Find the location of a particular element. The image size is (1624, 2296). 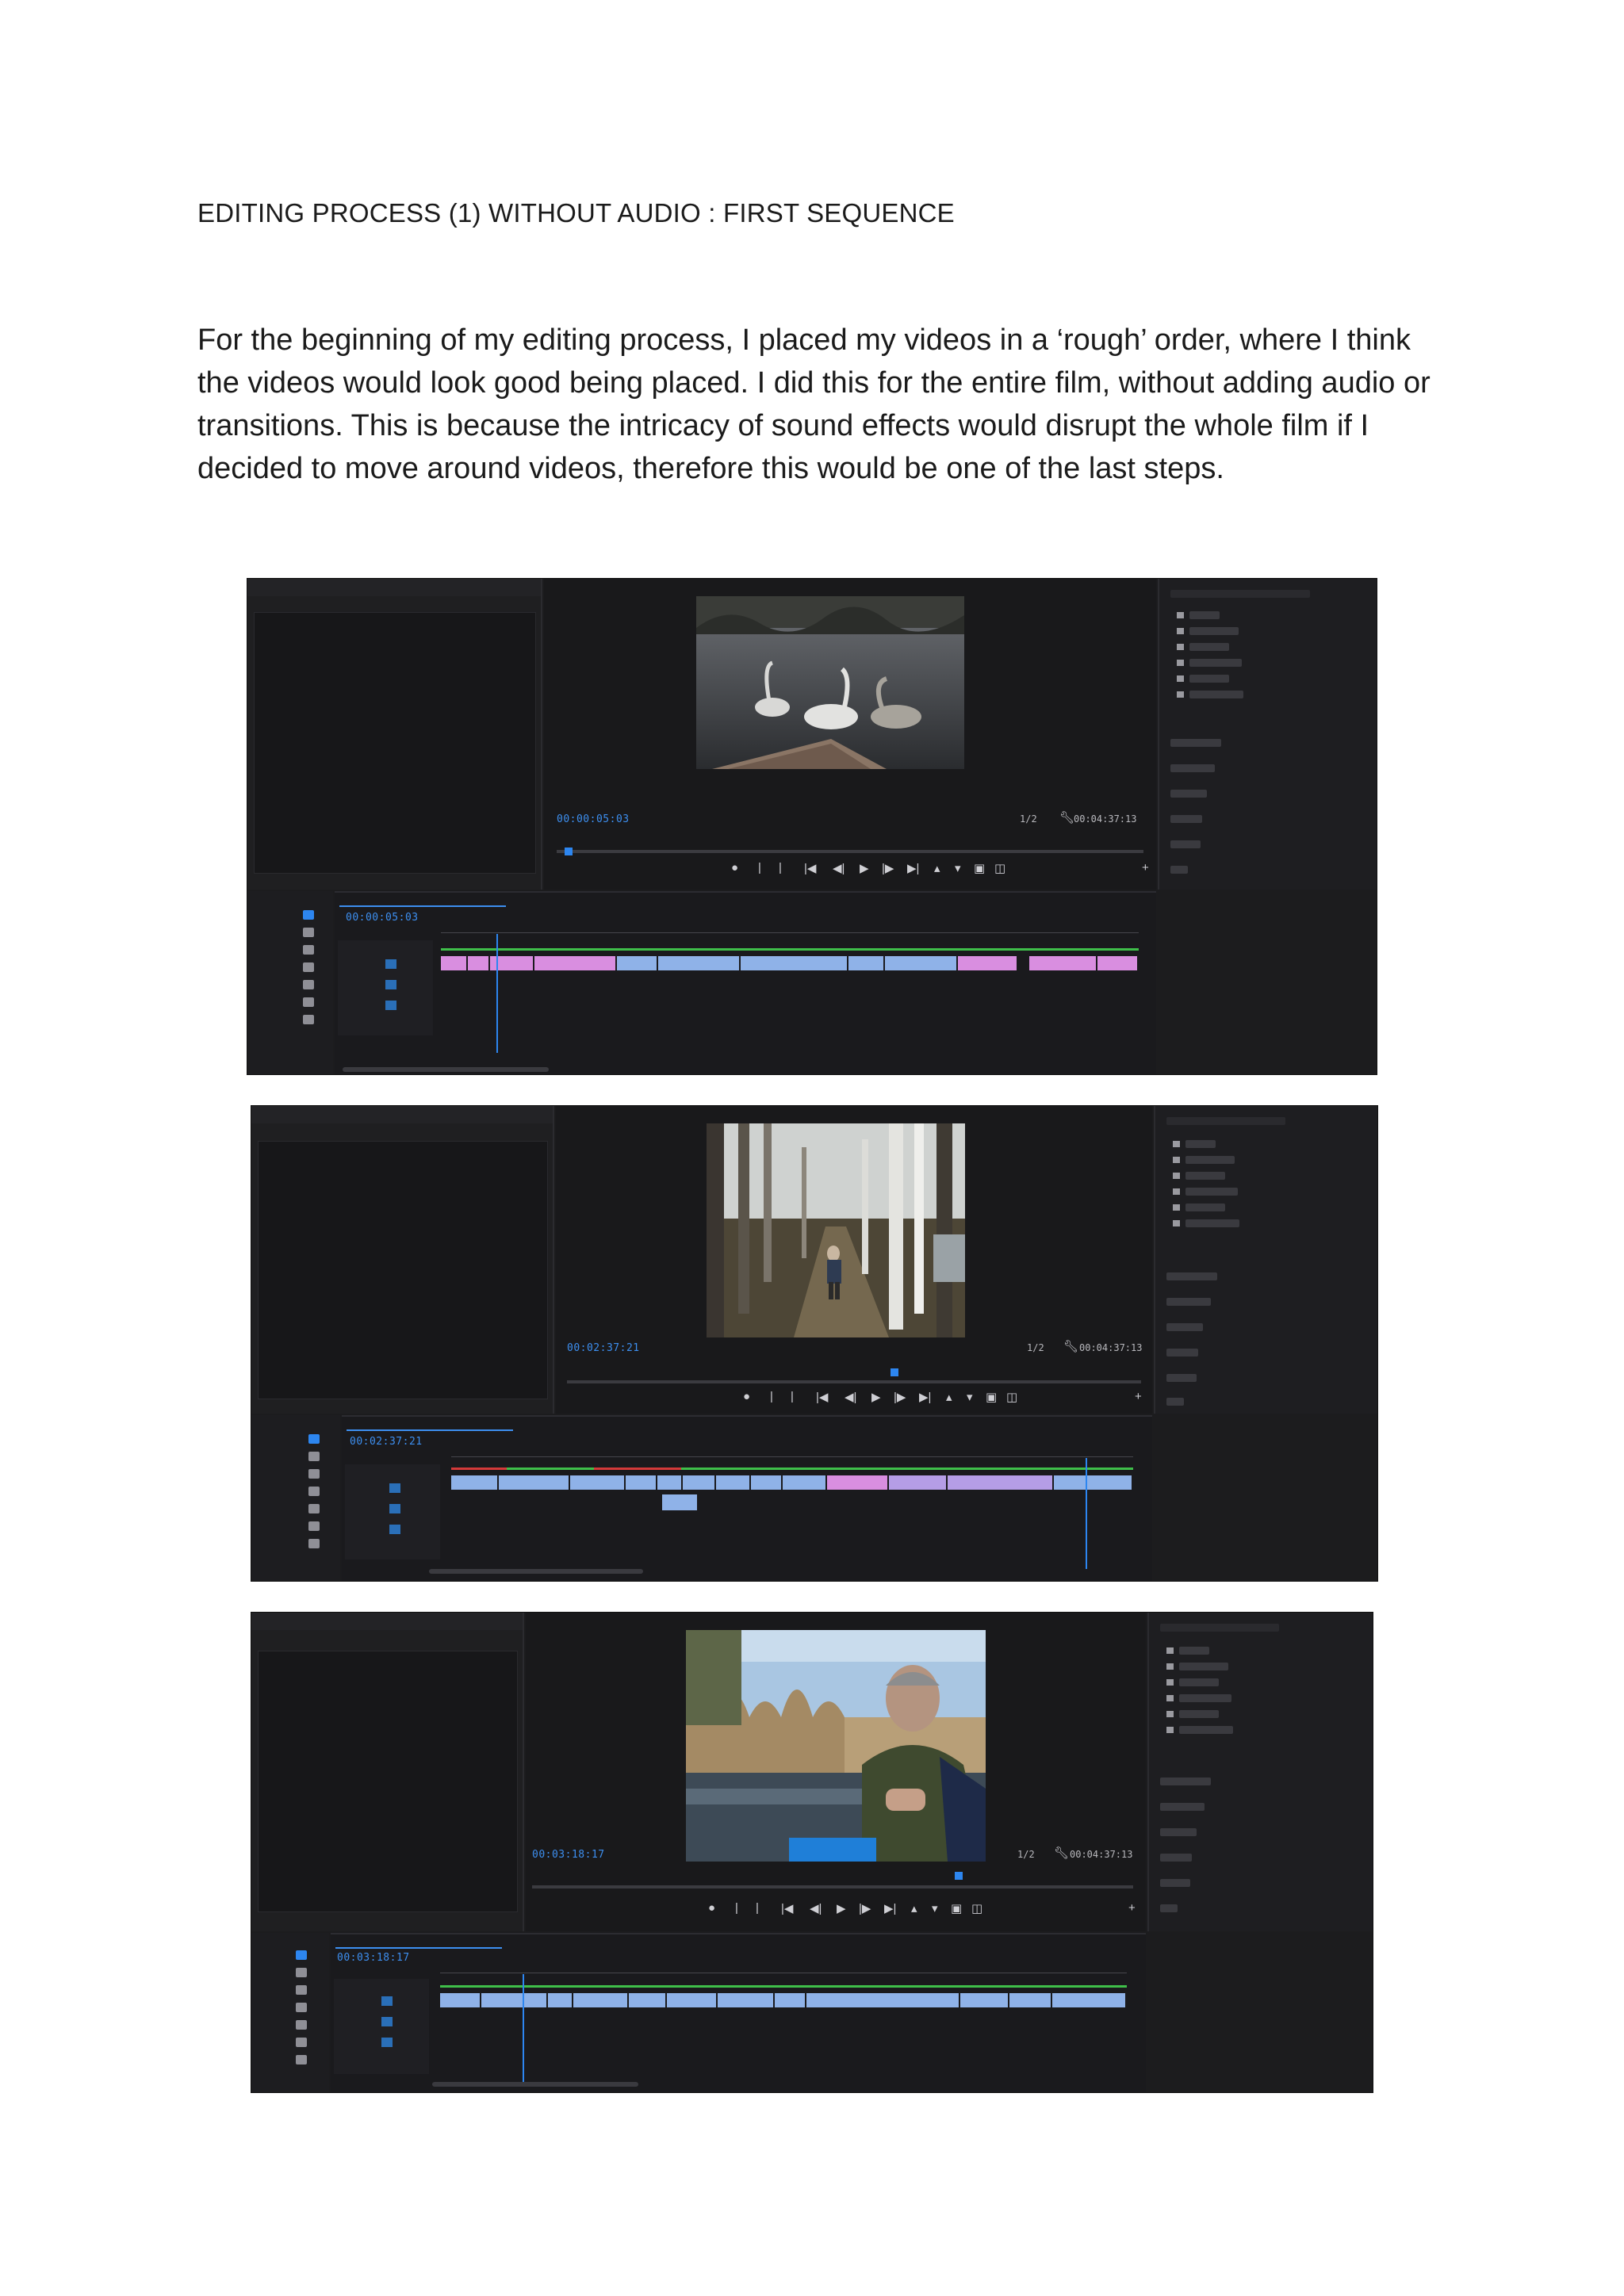

track-select-tool-icon is located at coordinates (314, 1457).